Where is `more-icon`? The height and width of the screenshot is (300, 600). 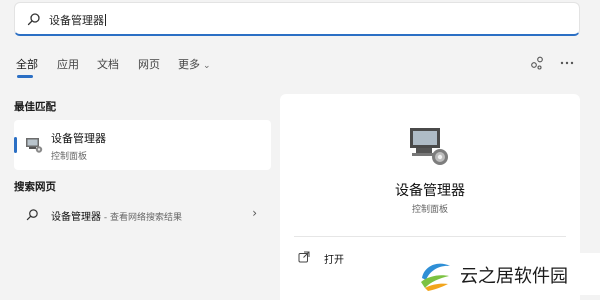
more-icon is located at coordinates (567, 63).